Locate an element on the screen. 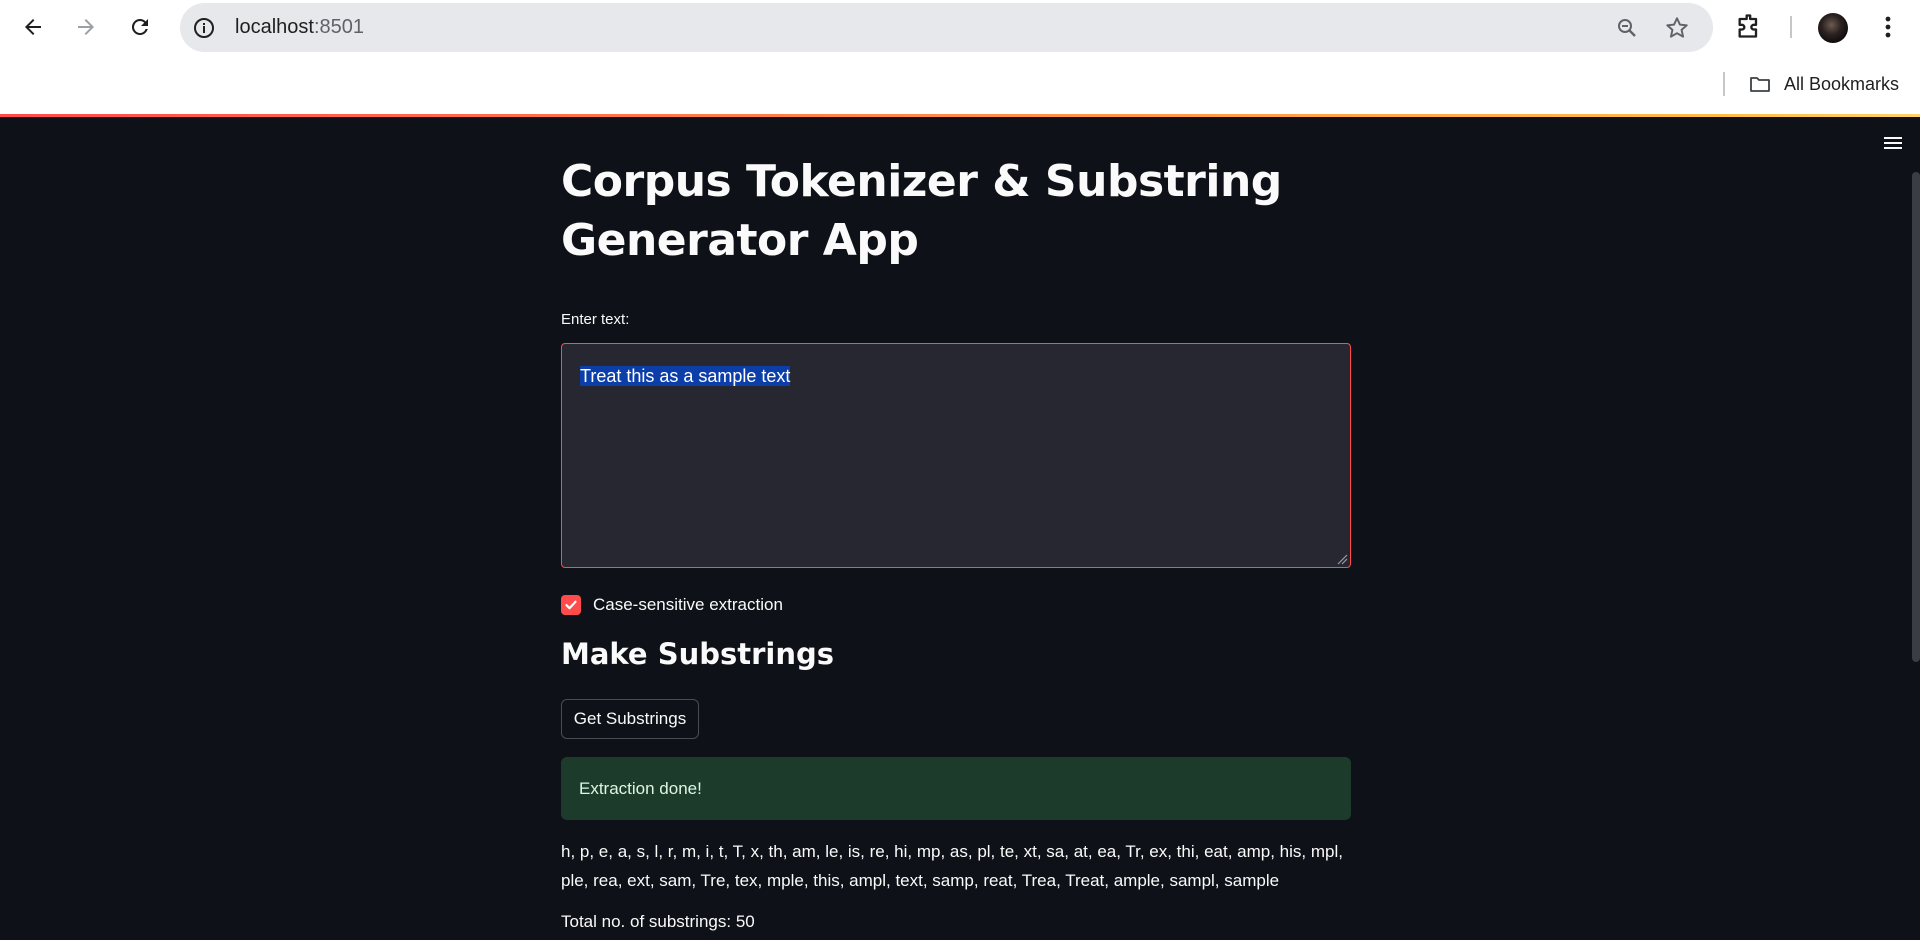 The height and width of the screenshot is (940, 1920). case-sensitive-checkbox: Case-sensitive extraction is located at coordinates (672, 605).